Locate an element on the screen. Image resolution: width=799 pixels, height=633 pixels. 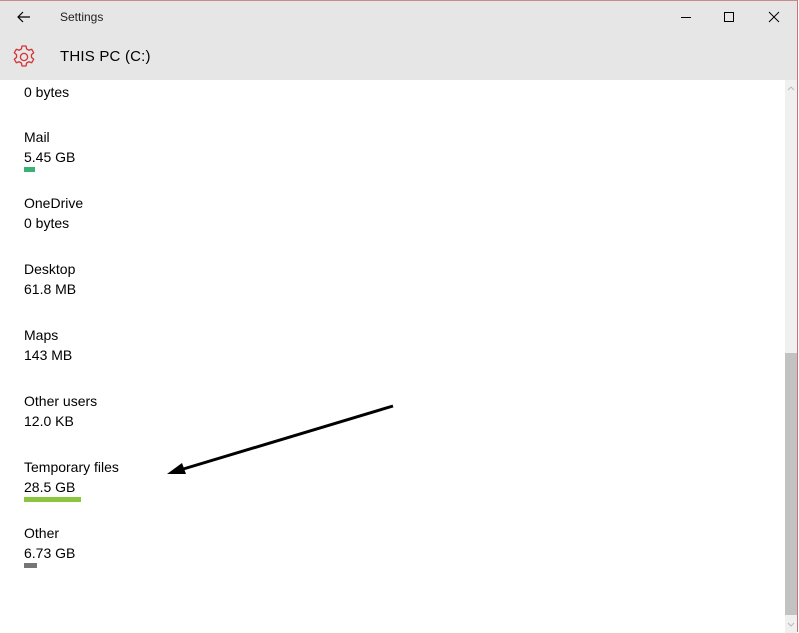
item-size: 28.5 GB is located at coordinates (50, 487).